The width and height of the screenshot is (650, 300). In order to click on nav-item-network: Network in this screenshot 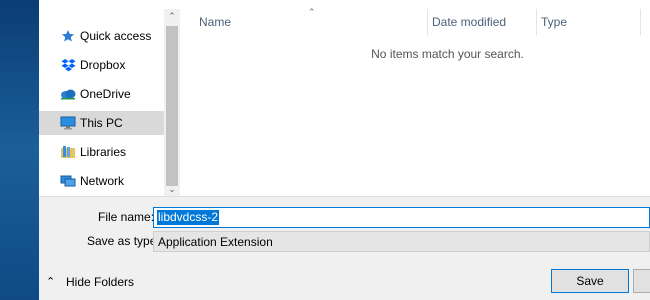, I will do `click(101, 181)`.